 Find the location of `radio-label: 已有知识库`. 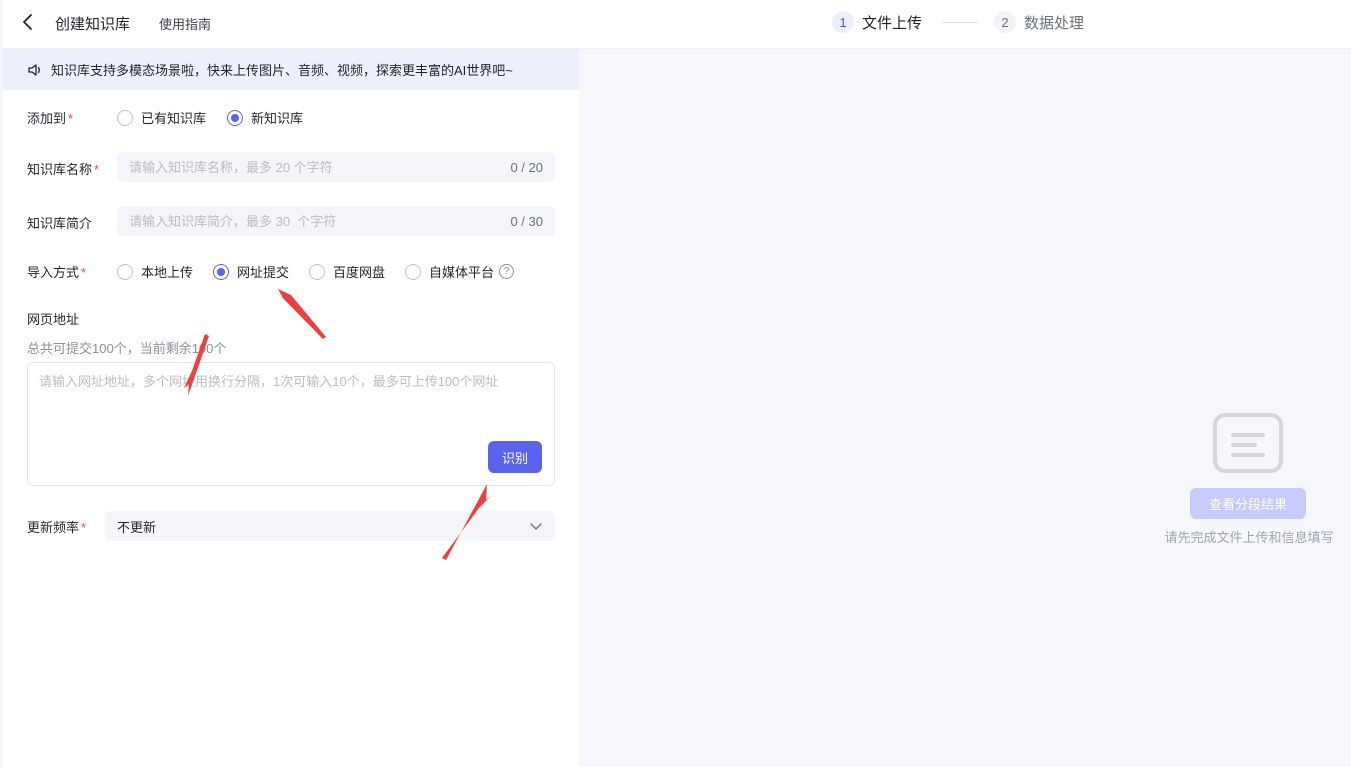

radio-label: 已有知识库 is located at coordinates (174, 118).